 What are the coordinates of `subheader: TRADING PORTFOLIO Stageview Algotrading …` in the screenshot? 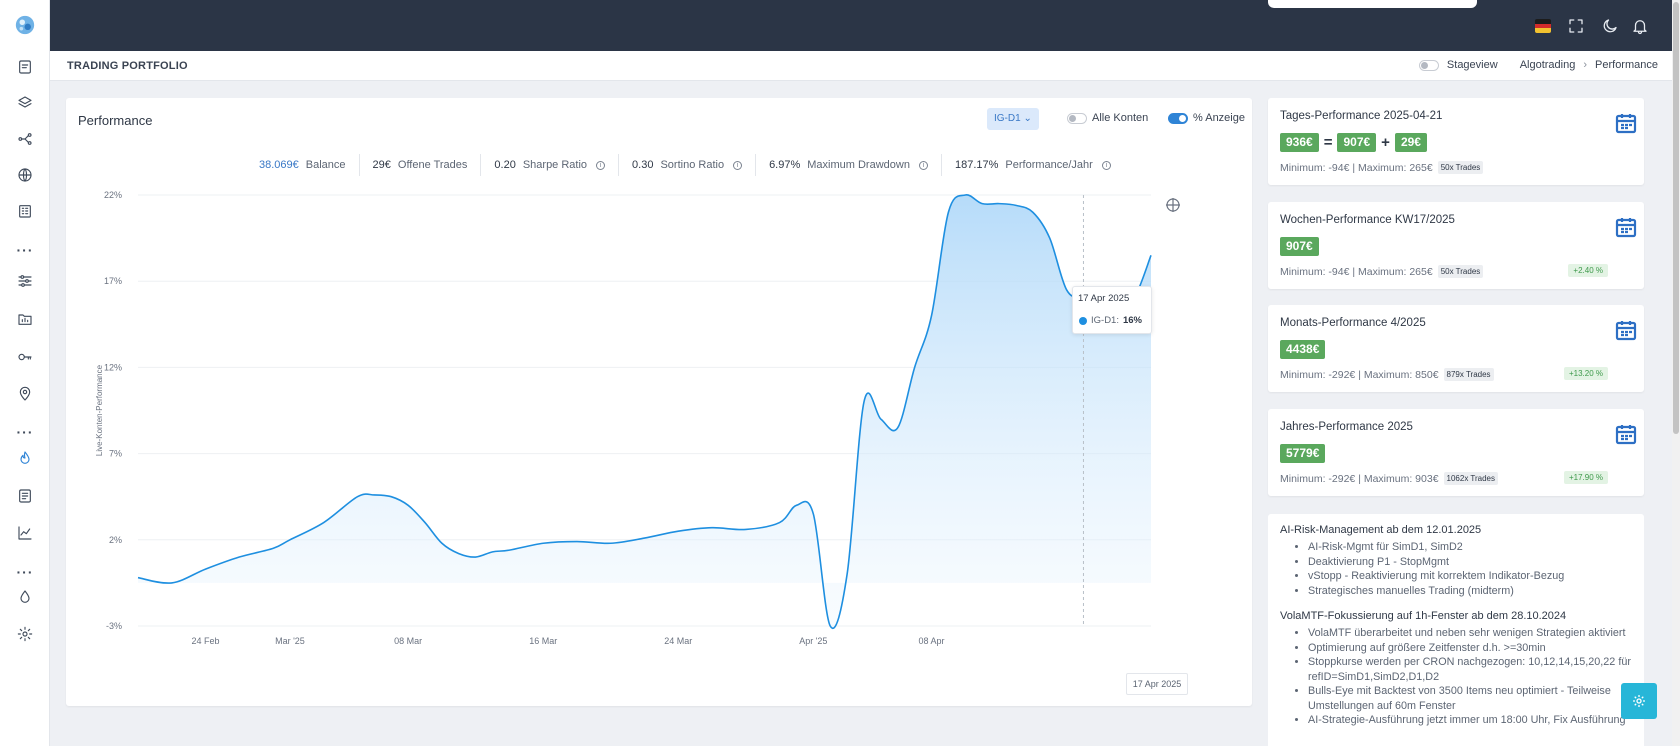 It's located at (861, 66).